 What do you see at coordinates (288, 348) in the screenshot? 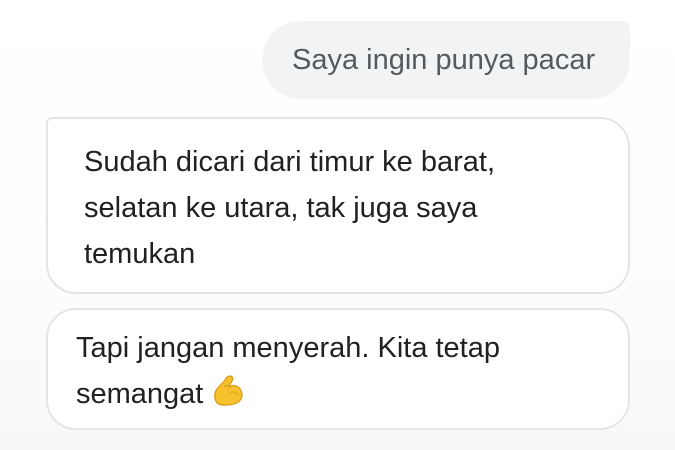
I see `assistant-message-line: Tapi jangan menyerah. Kita tetap` at bounding box center [288, 348].